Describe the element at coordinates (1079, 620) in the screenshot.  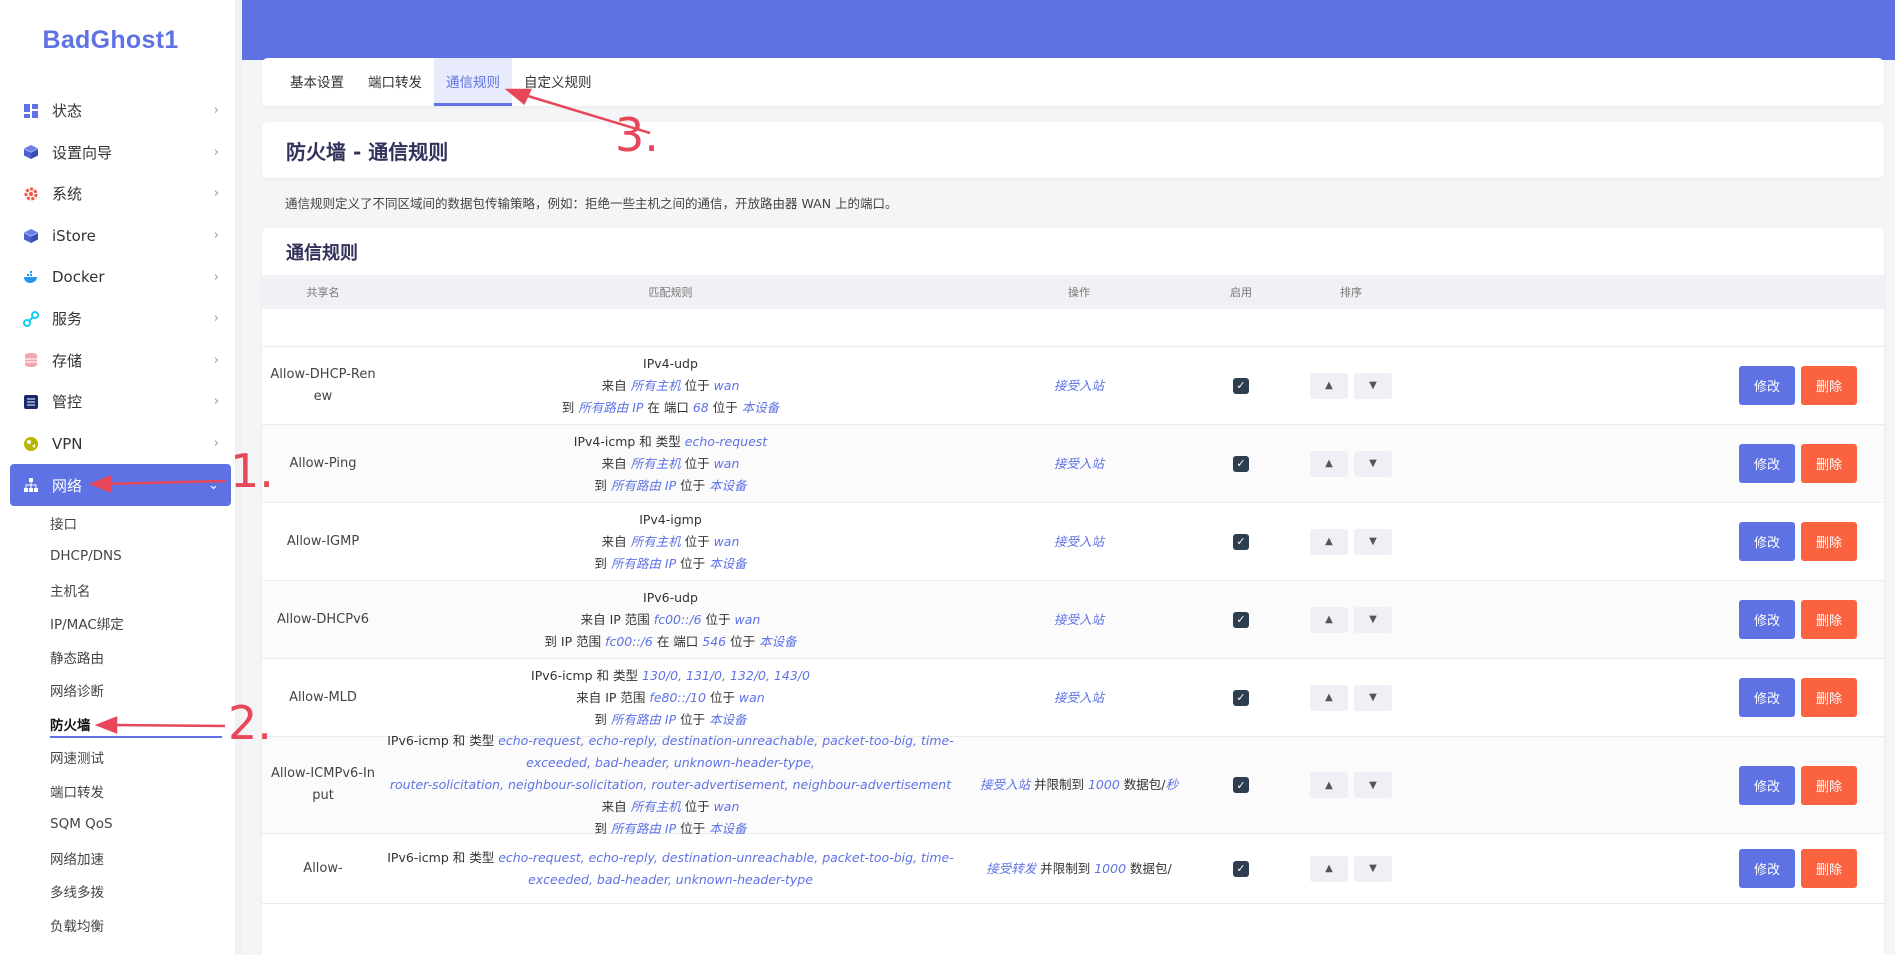
I see `rule-action: 接受入站` at that location.